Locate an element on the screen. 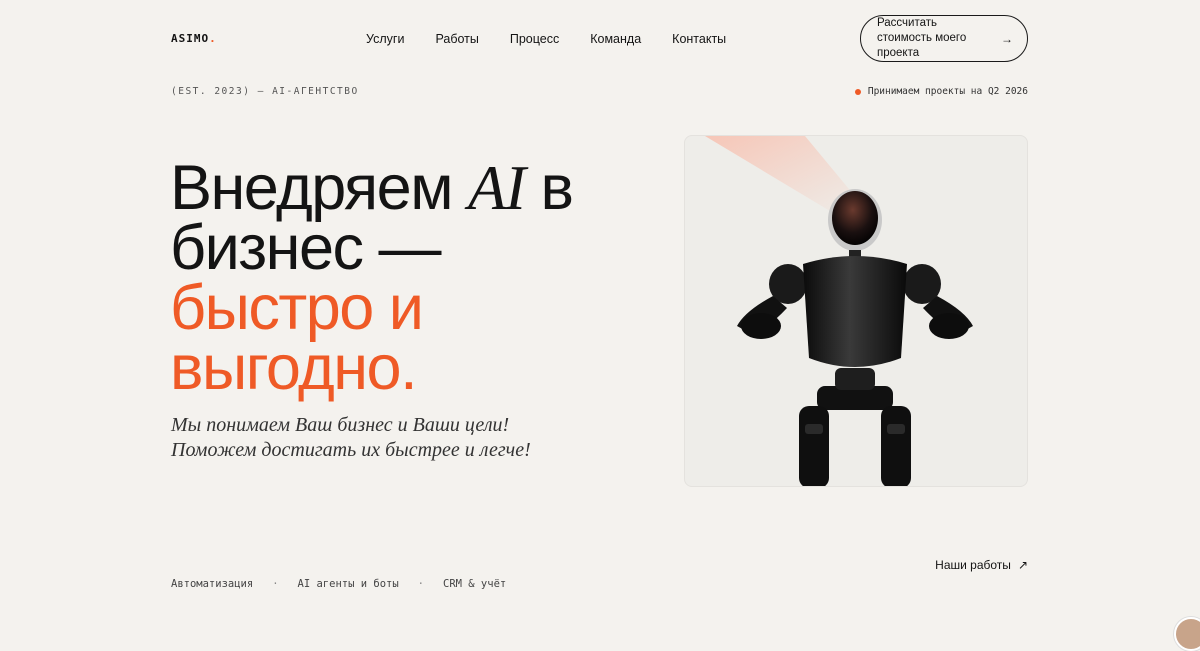  hero-subtitle-line-2: Поможем достигать их быстрее и легче! is located at coordinates (351, 450).